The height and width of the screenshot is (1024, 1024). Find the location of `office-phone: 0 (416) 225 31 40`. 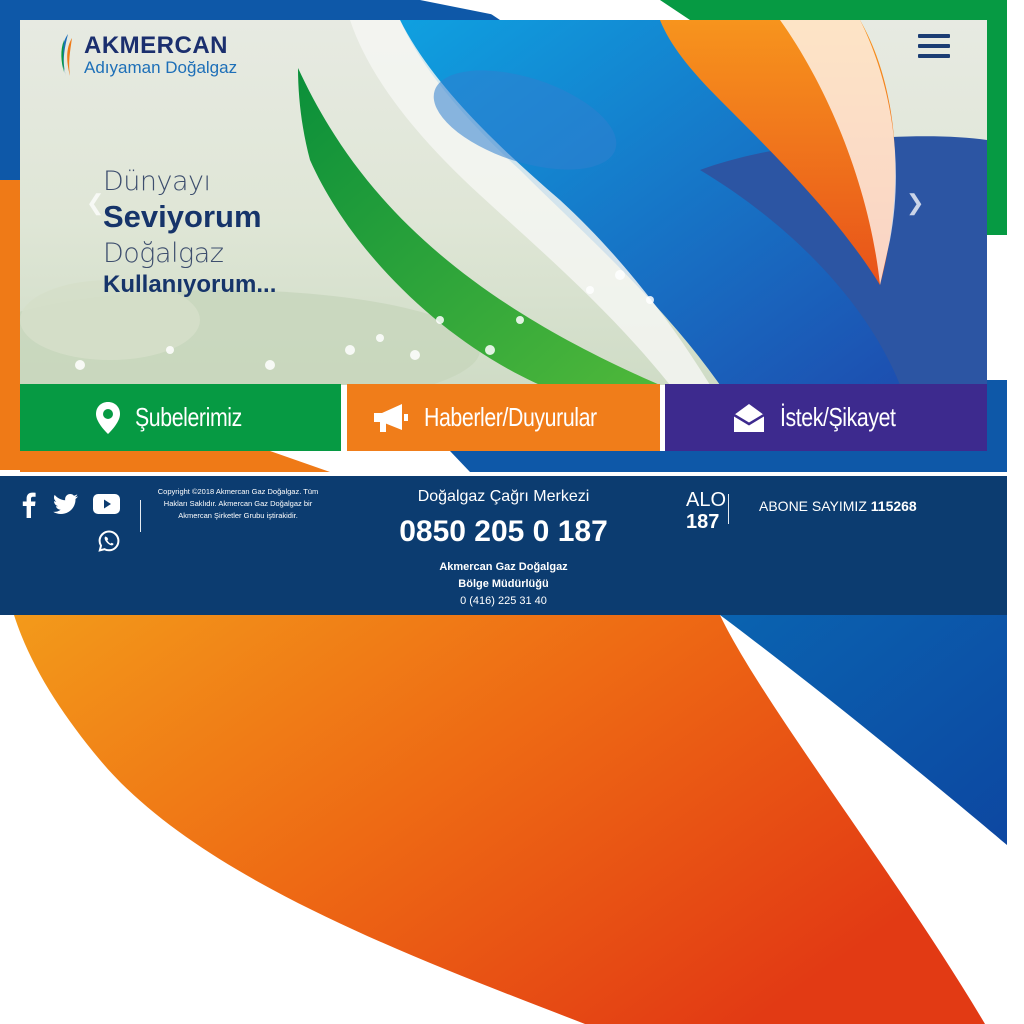

office-phone: 0 (416) 225 31 40 is located at coordinates (503, 601).